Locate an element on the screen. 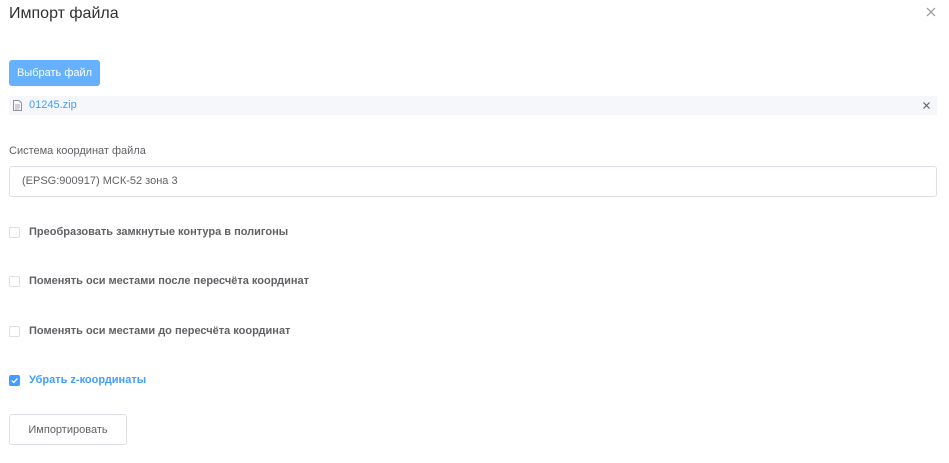  import-button: Импортировать is located at coordinates (68, 429).